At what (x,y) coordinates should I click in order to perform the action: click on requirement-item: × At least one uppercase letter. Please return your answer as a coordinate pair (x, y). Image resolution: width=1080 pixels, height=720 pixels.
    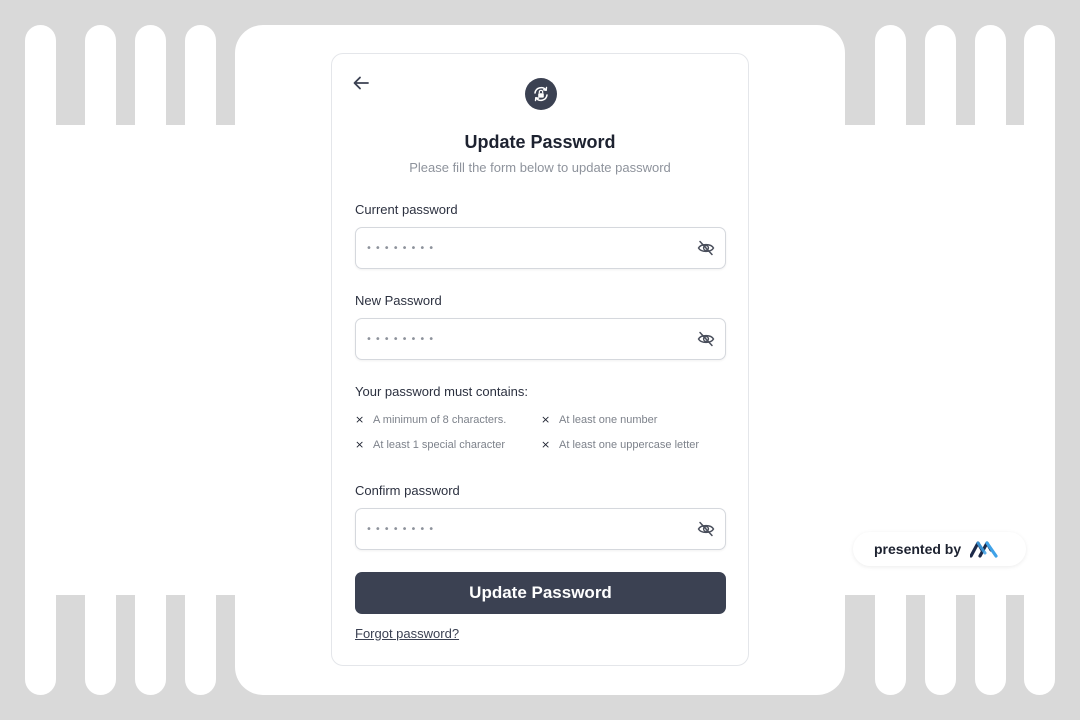
    Looking at the image, I should click on (620, 444).